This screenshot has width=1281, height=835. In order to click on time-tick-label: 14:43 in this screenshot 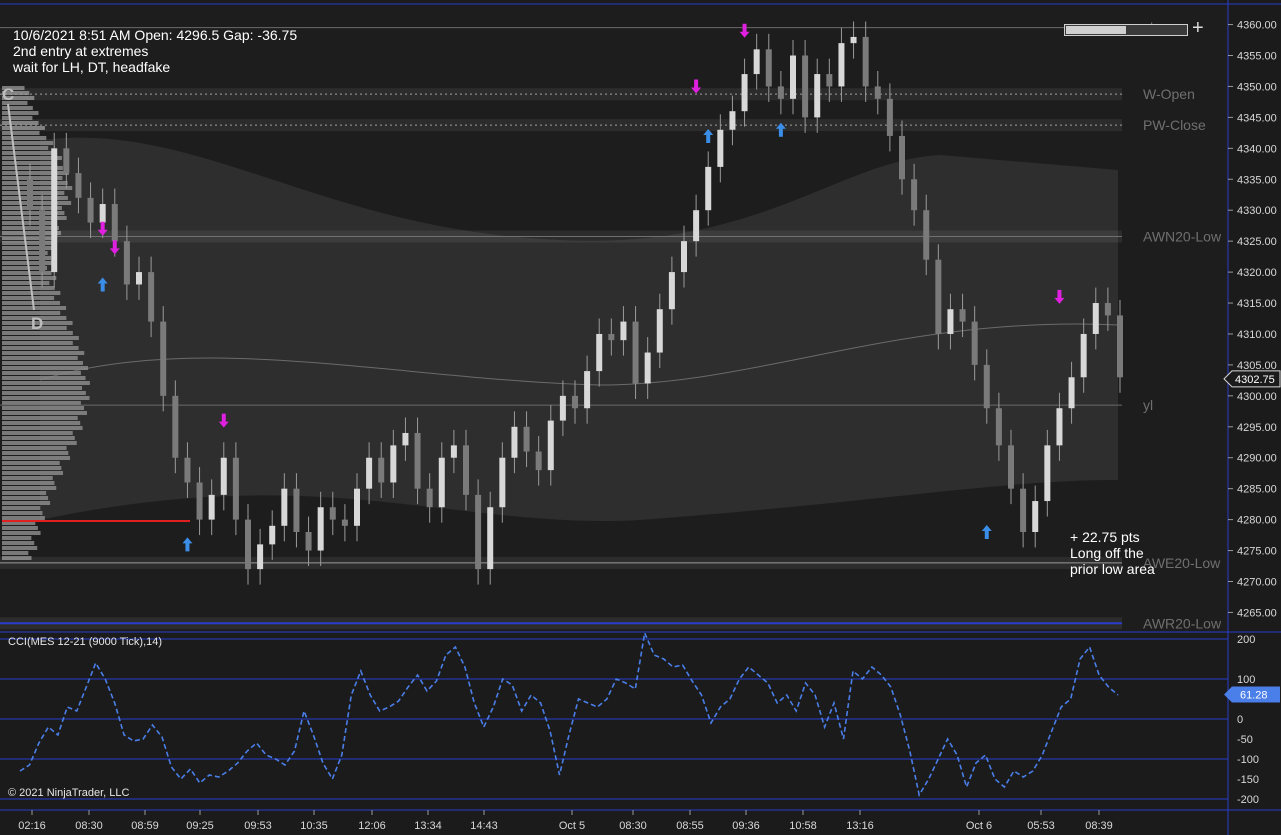, I will do `click(484, 826)`.